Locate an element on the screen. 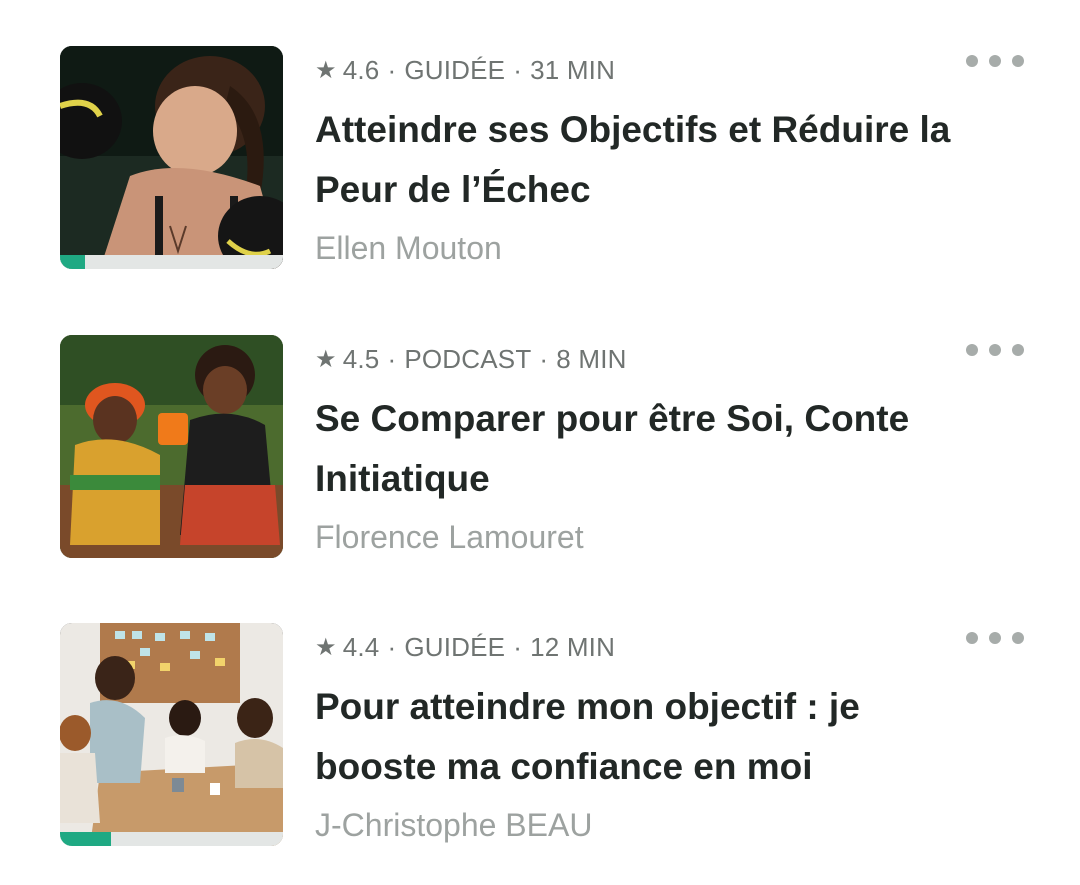 This screenshot has width=1080, height=885. meta-line: ★ 4.6 · GUIDÉE · 31 MIN is located at coordinates (465, 70).